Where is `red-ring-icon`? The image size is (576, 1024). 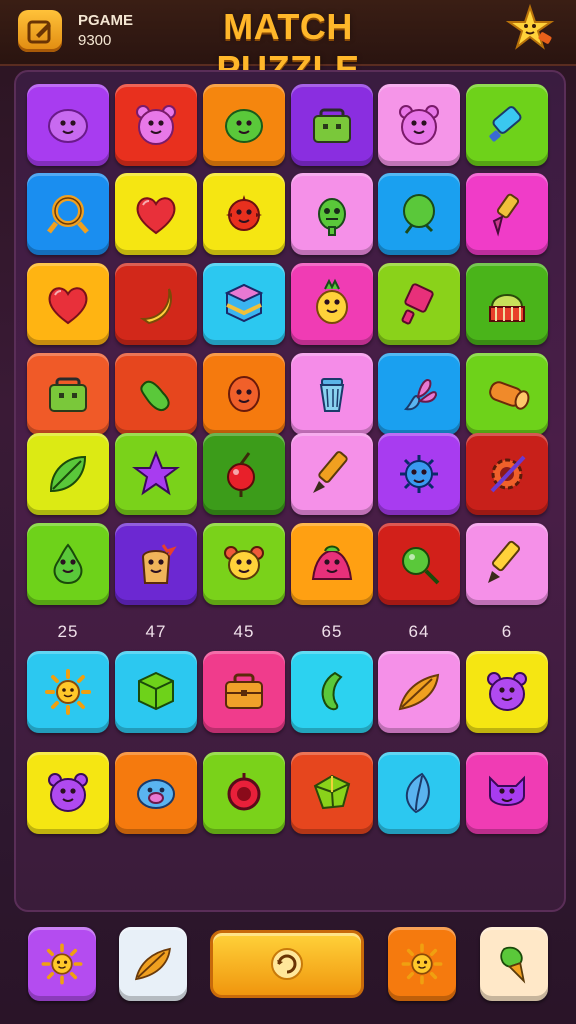 red-ring-icon is located at coordinates (244, 792).